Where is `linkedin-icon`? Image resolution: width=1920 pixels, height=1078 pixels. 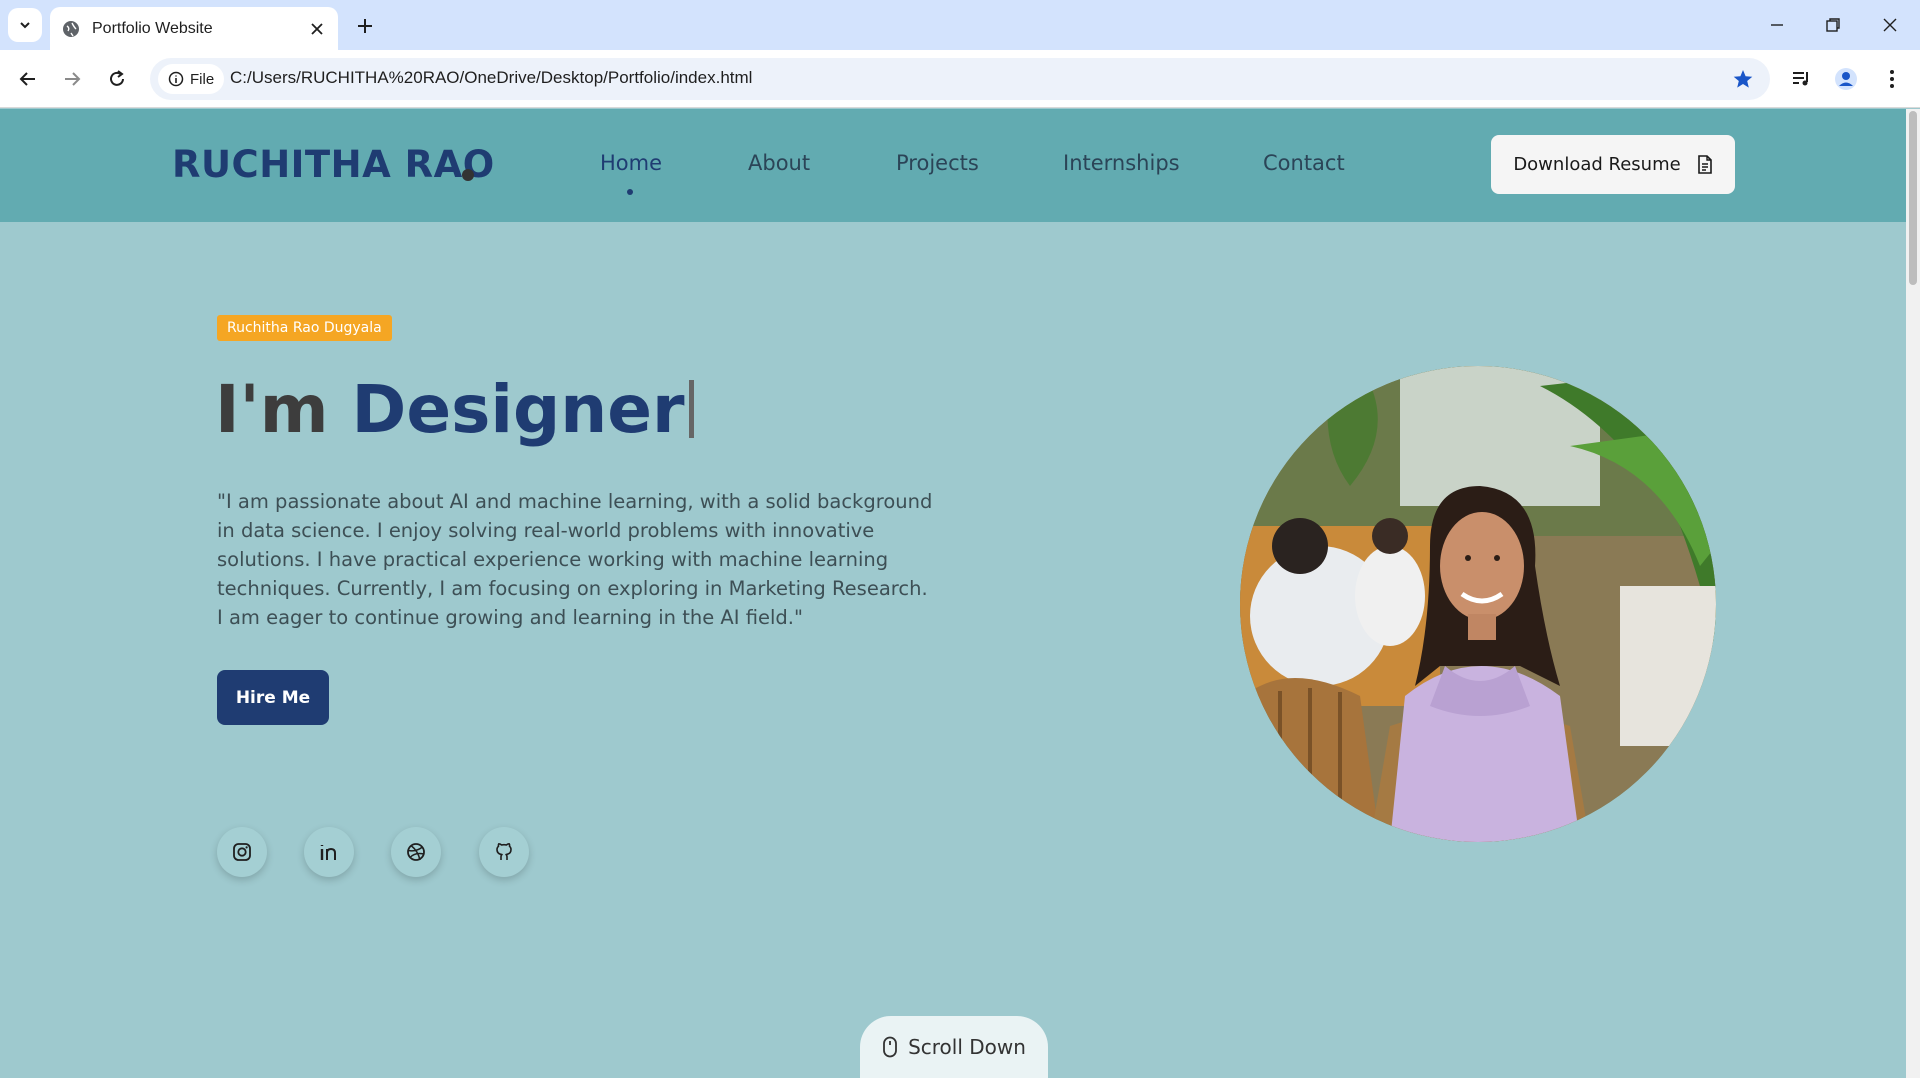
linkedin-icon is located at coordinates (328, 852).